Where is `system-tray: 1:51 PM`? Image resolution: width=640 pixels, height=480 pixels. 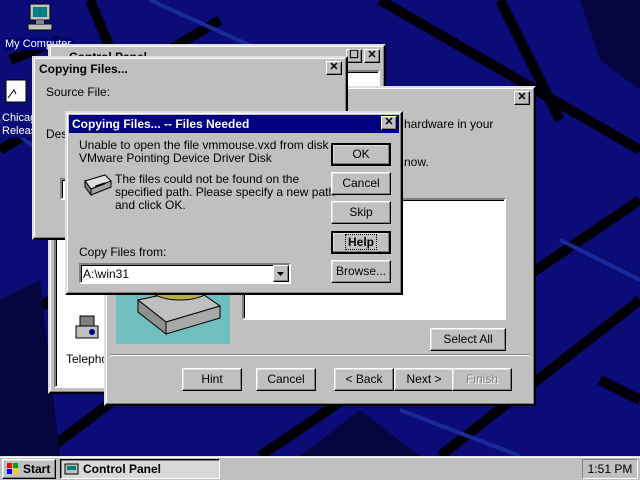
system-tray: 1:51 PM is located at coordinates (610, 469).